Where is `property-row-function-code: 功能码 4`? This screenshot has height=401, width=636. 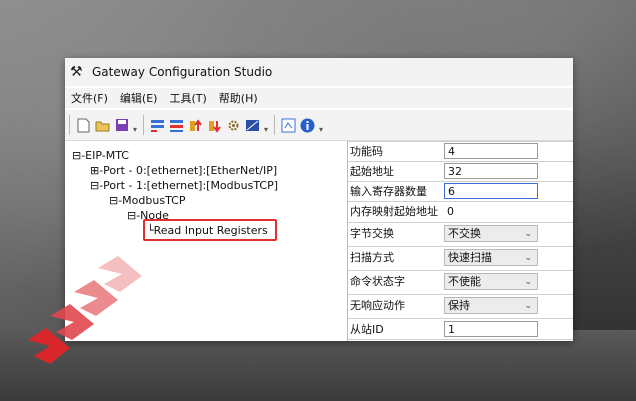 property-row-function-code: 功能码 4 is located at coordinates (460, 152).